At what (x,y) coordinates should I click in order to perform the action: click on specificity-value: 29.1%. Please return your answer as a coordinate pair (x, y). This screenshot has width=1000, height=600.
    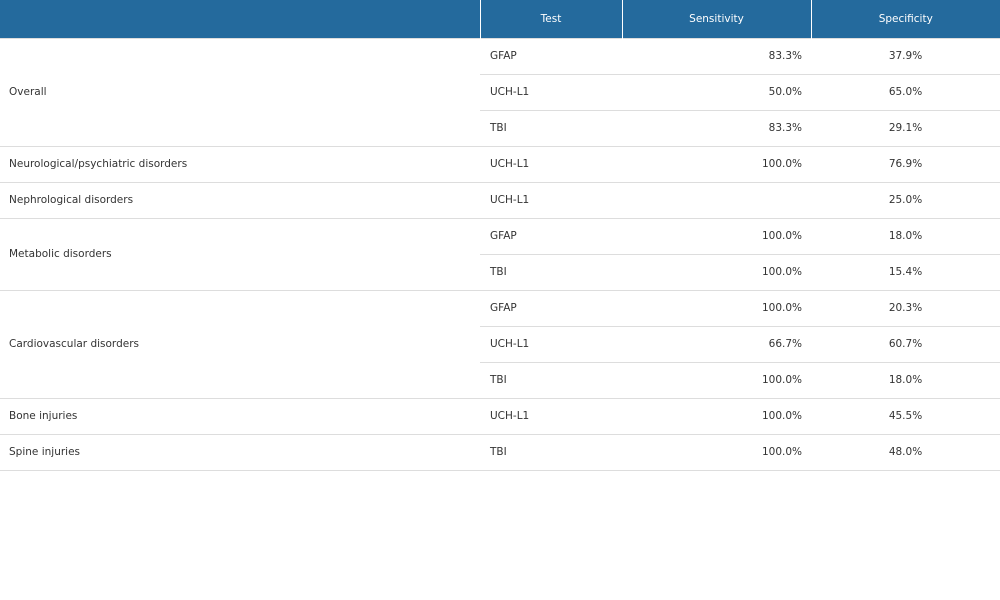
    Looking at the image, I should click on (905, 127).